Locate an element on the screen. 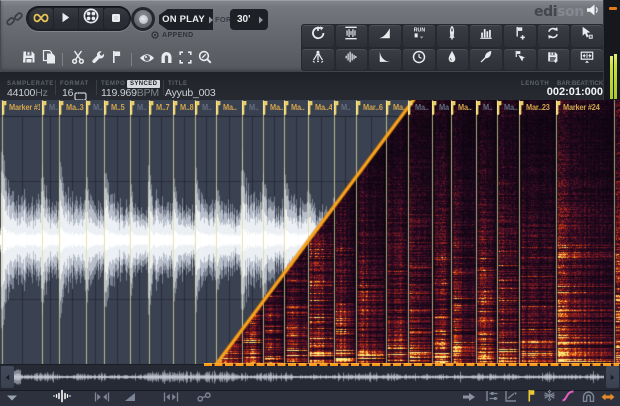  drop-icon is located at coordinates (452, 59).